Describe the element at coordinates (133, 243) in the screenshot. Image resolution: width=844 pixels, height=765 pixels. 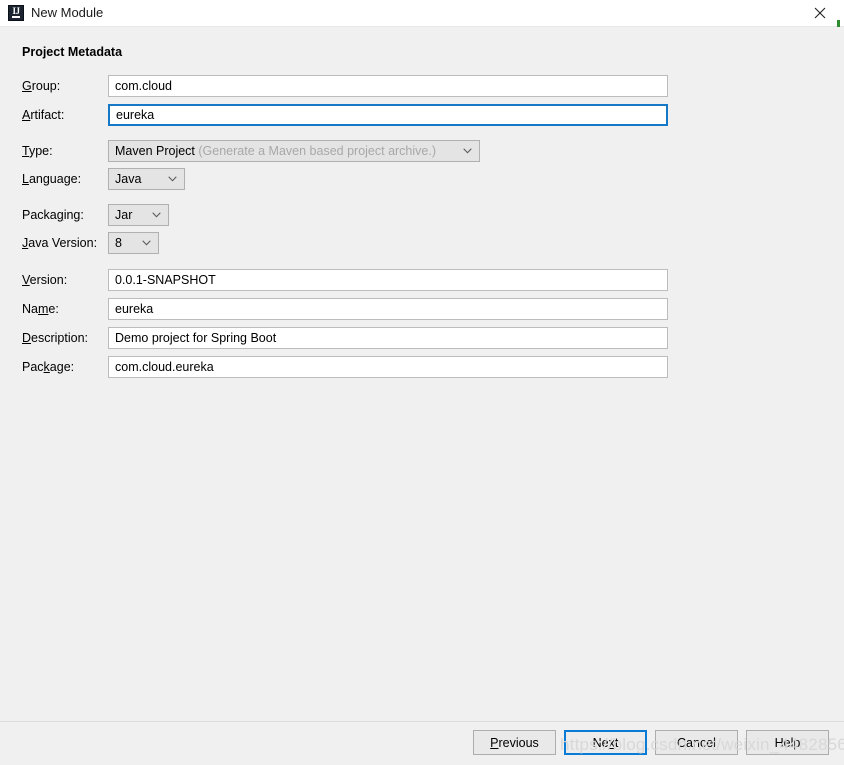
I see `java-version-dropdown: 8` at that location.